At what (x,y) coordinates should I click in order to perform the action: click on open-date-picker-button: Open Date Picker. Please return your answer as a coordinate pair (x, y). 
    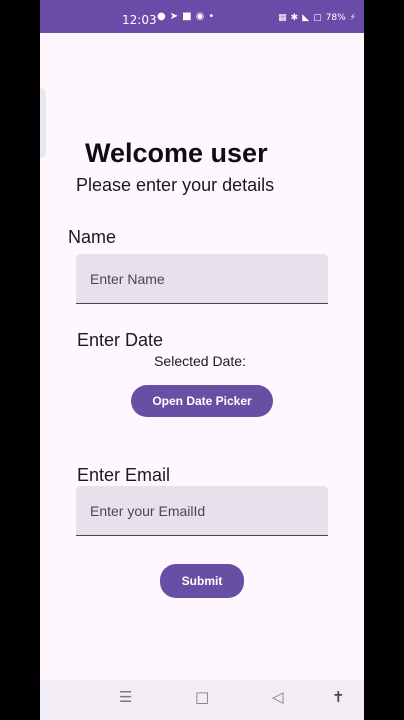
    Looking at the image, I should click on (202, 401).